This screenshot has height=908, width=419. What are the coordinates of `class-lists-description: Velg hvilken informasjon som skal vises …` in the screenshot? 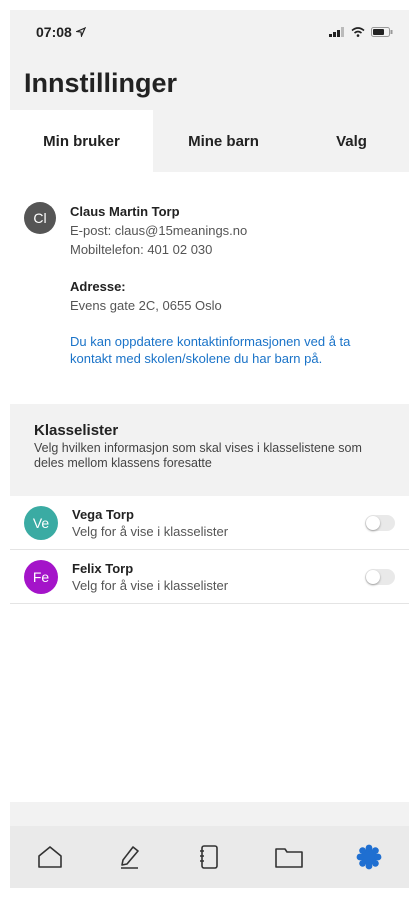 It's located at (198, 455).